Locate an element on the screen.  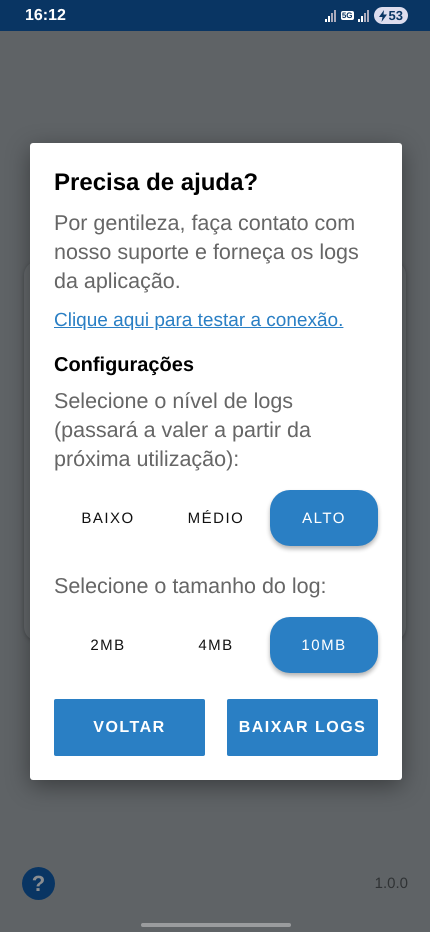
dialog-message: Por gentileza, faça contato com nosso suporte e forneça os logs da aplicação. is located at coordinates (207, 252).